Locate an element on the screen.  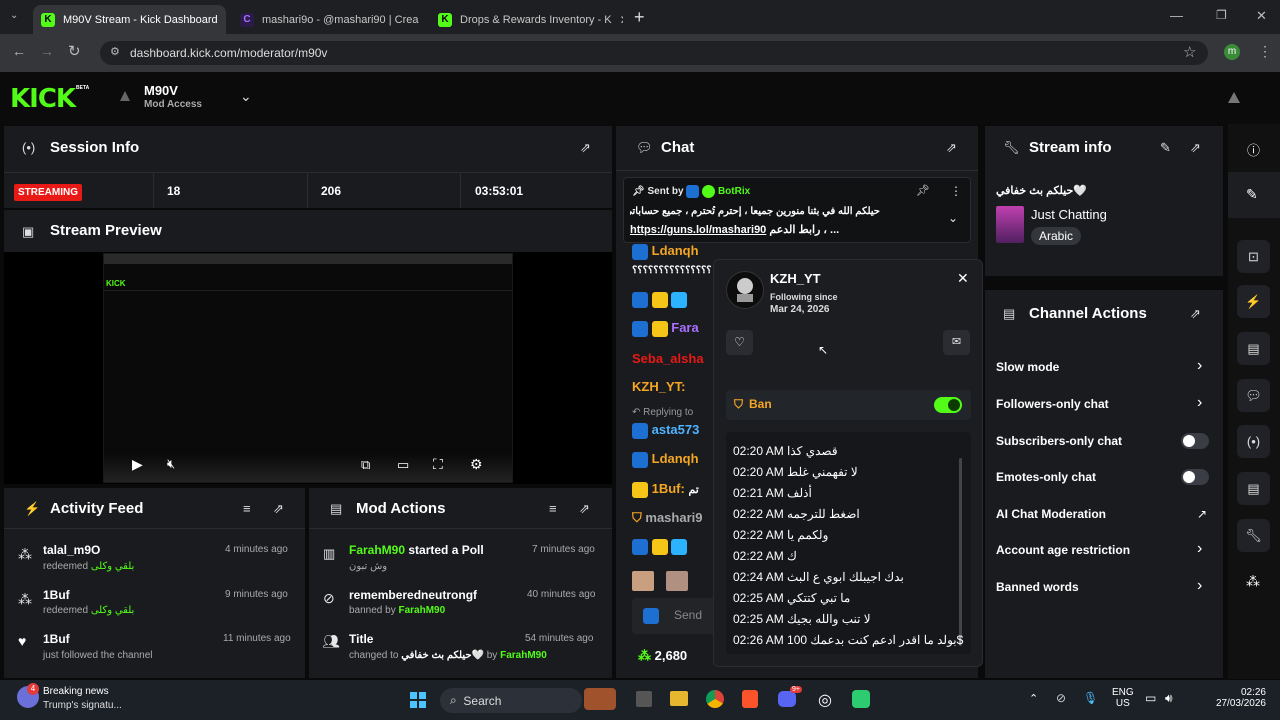
expand-chevron-icon: ⌄ is located at coordinates (953, 218).